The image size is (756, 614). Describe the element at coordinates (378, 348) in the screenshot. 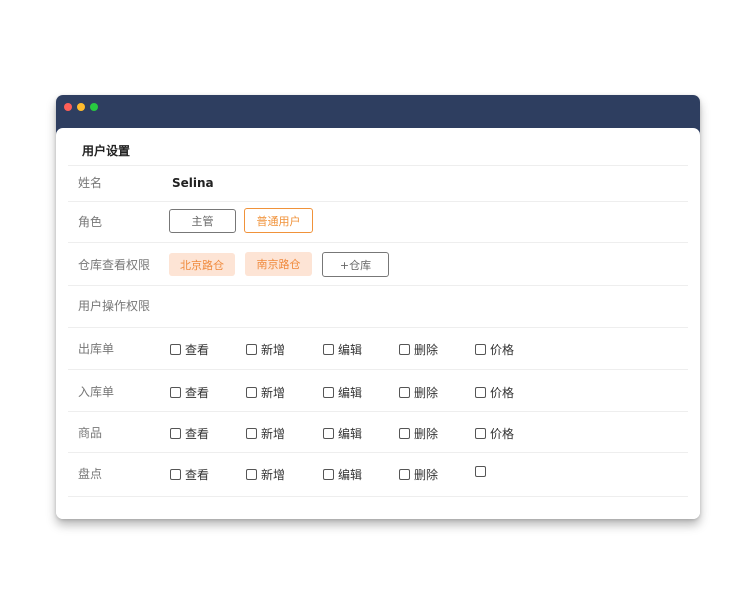

I see `permission-row-outbound: 出库单 查看 新增 编辑 删除 价格` at that location.